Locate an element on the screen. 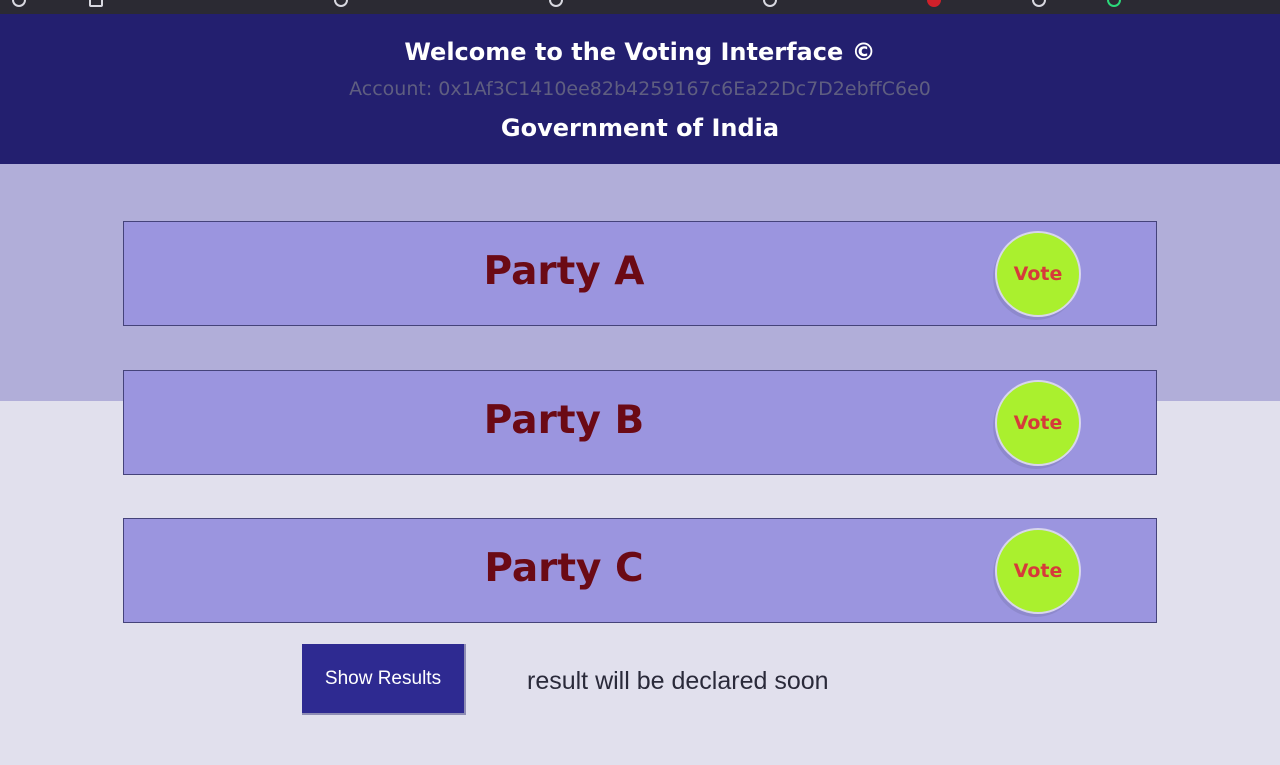 The width and height of the screenshot is (1280, 765). vote-button-party-a: Vote is located at coordinates (1038, 274).